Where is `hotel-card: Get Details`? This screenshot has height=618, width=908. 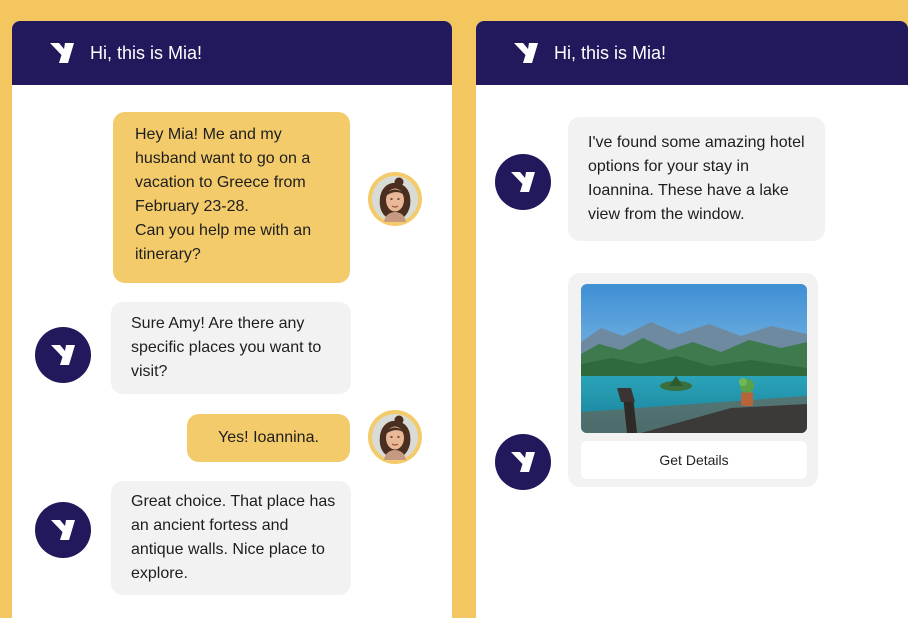 hotel-card: Get Details is located at coordinates (693, 380).